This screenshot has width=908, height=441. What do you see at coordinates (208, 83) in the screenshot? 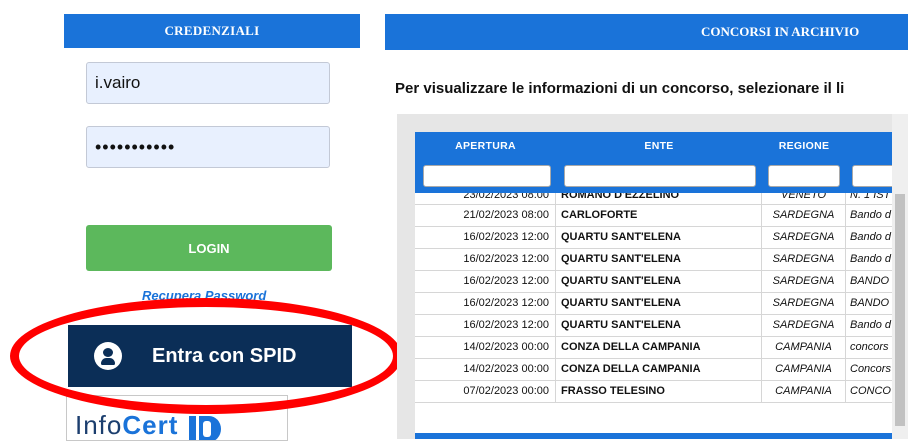
I see `username-field` at bounding box center [208, 83].